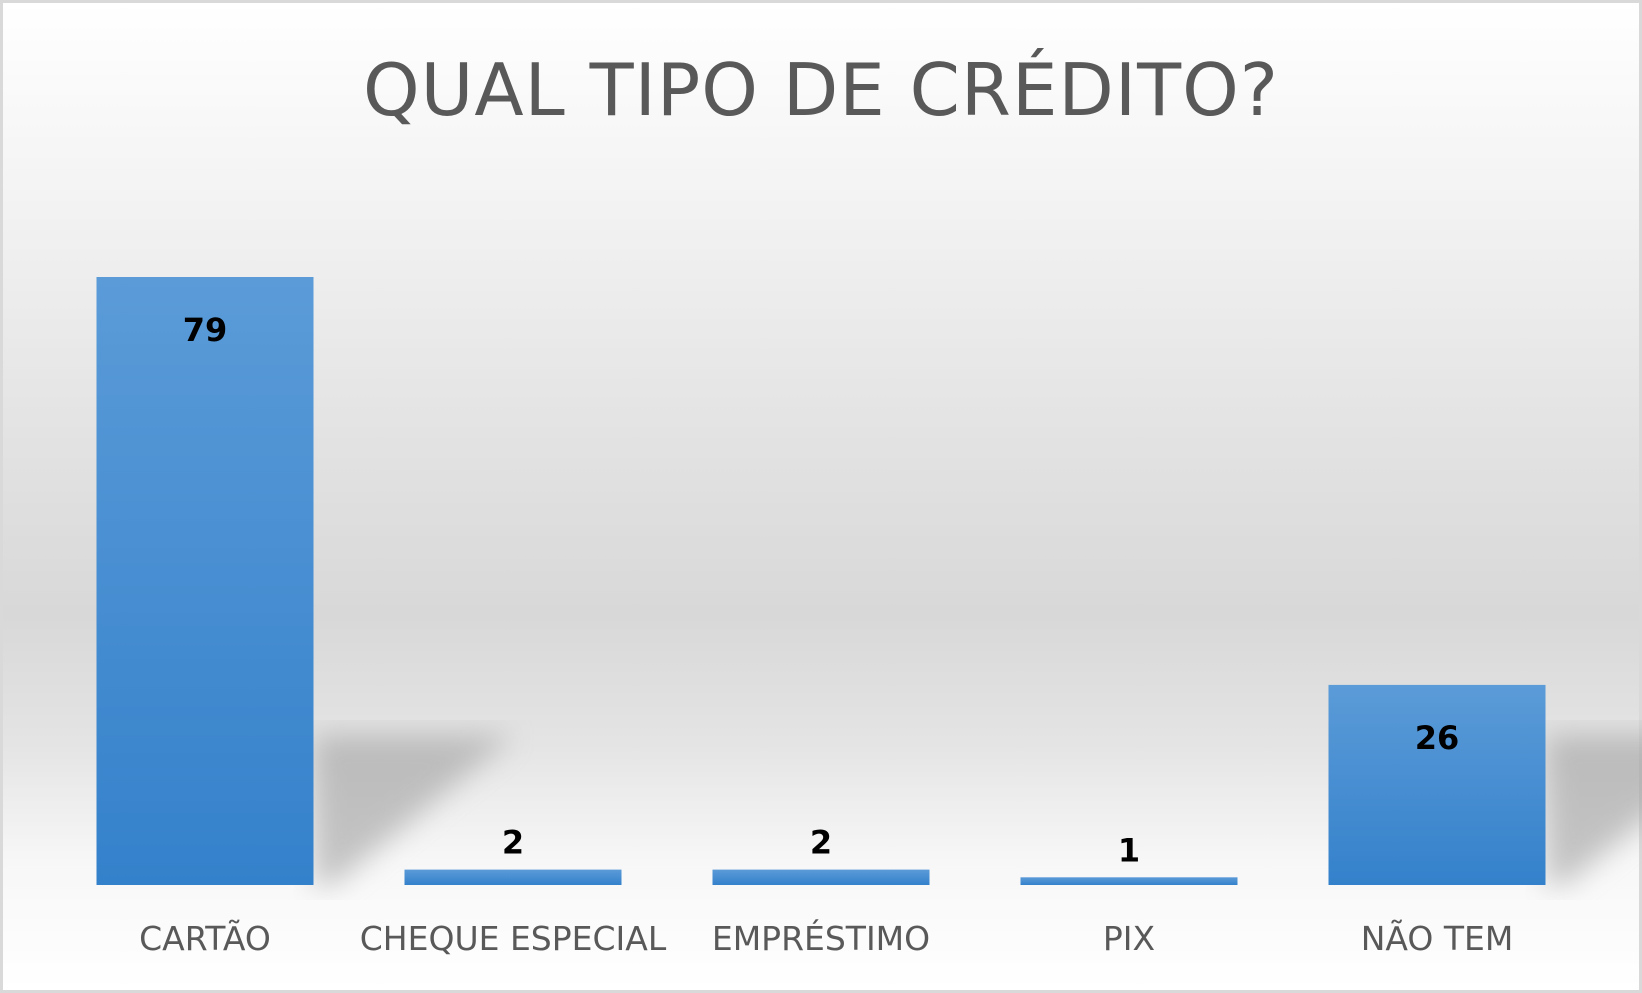 The height and width of the screenshot is (993, 1642). I want to click on category-label: PIX, so click(1129, 938).